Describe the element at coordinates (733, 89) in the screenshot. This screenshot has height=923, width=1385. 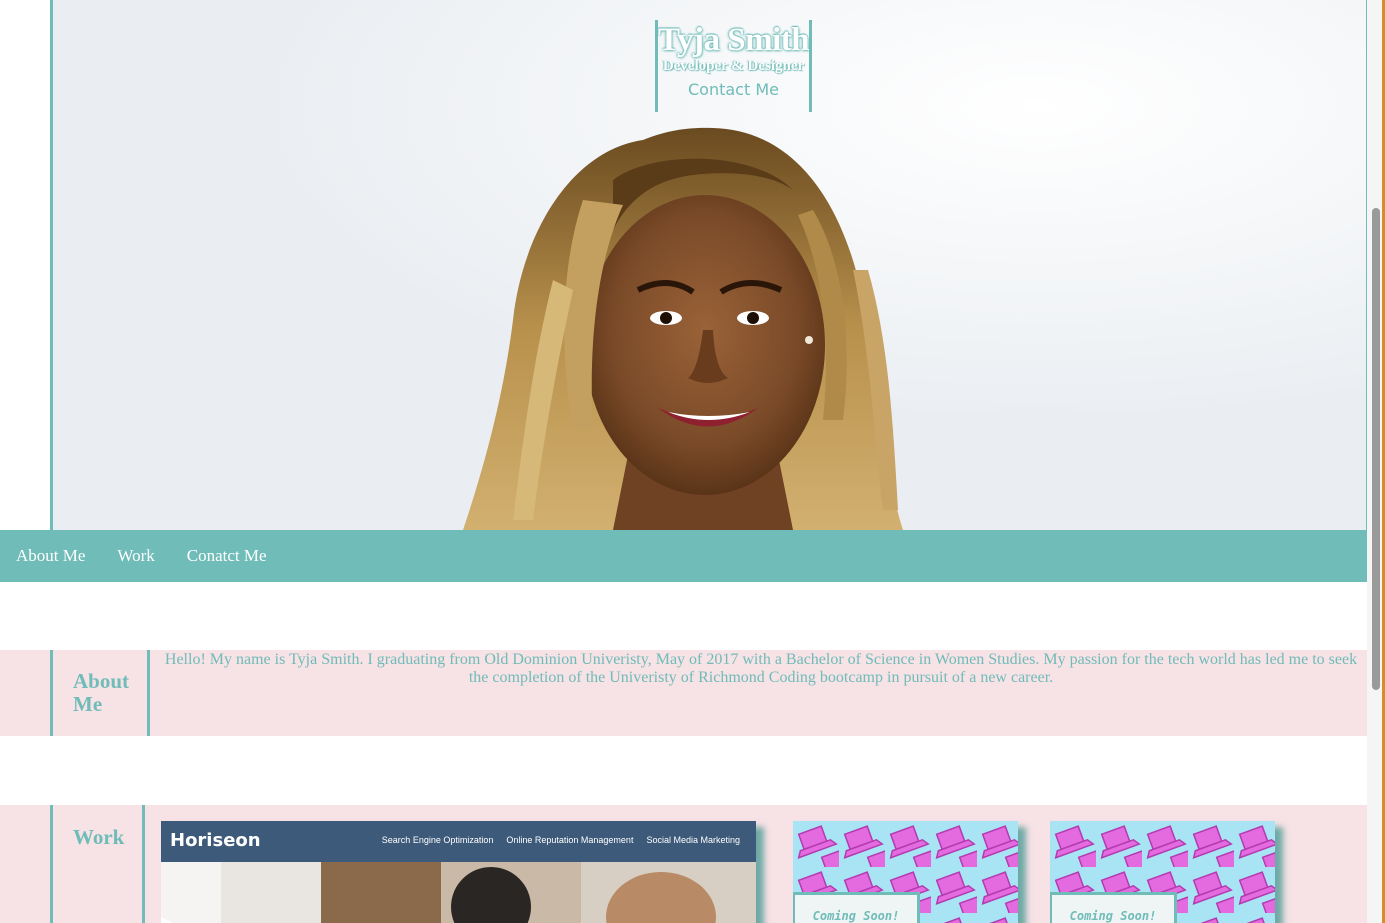
I see `contact-me-link: Contact Me` at that location.